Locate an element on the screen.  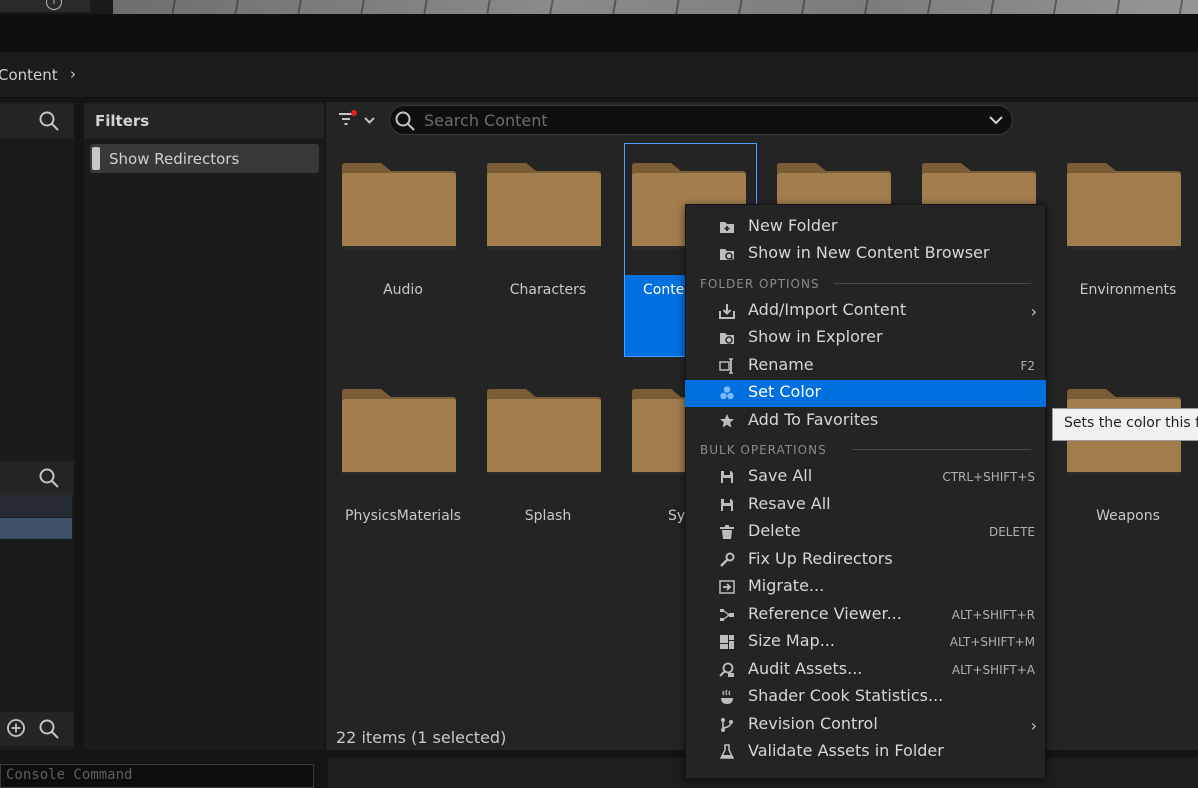
menu-item-resave-all: Resave All is located at coordinates (865, 505).